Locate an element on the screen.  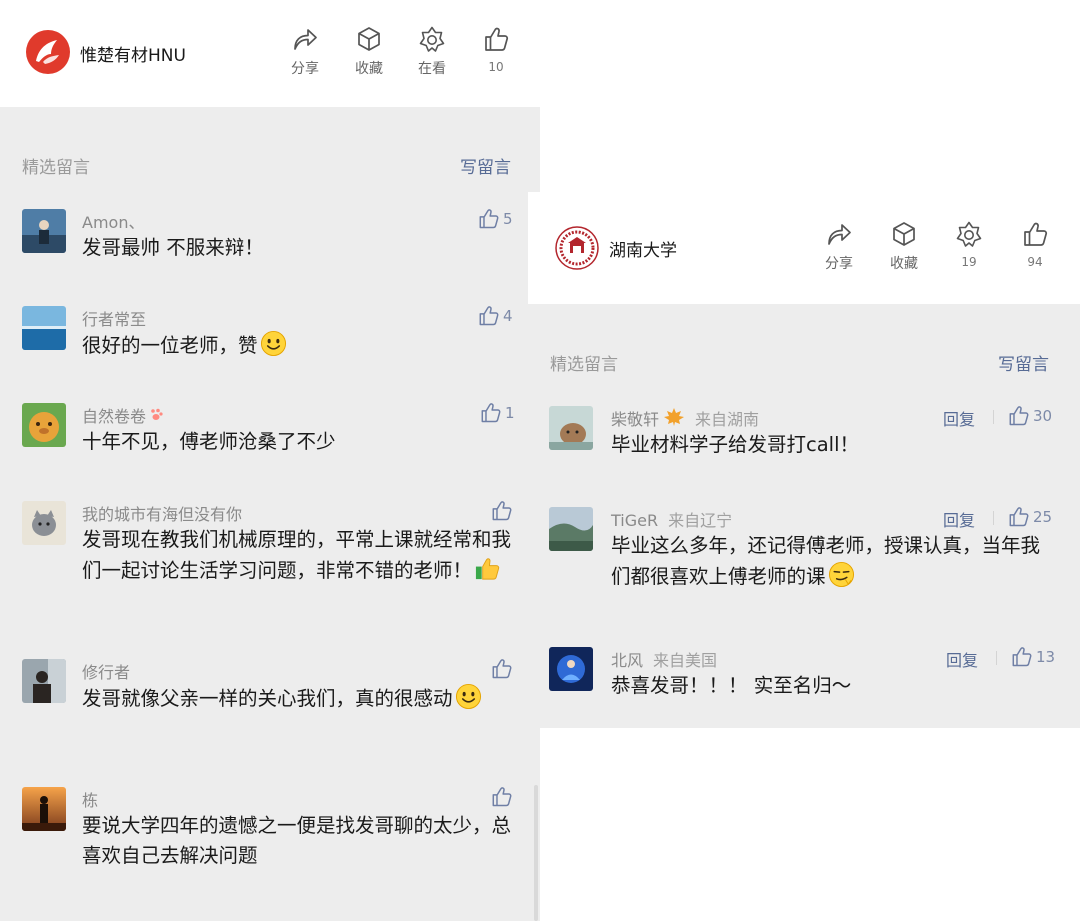
paw-icon is located at coordinates (157, 414).